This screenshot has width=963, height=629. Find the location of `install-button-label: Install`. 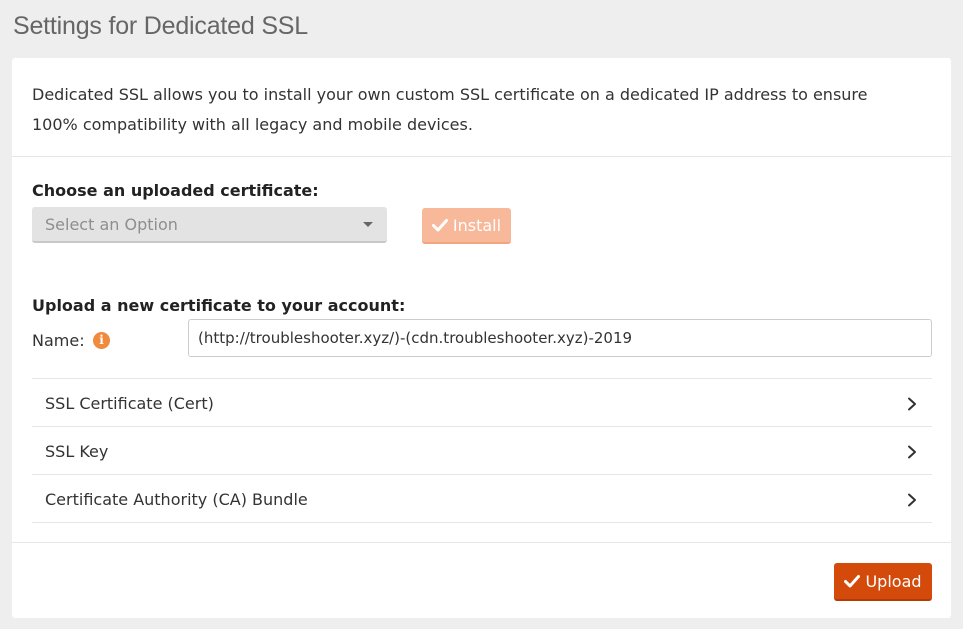

install-button-label: Install is located at coordinates (477, 225).